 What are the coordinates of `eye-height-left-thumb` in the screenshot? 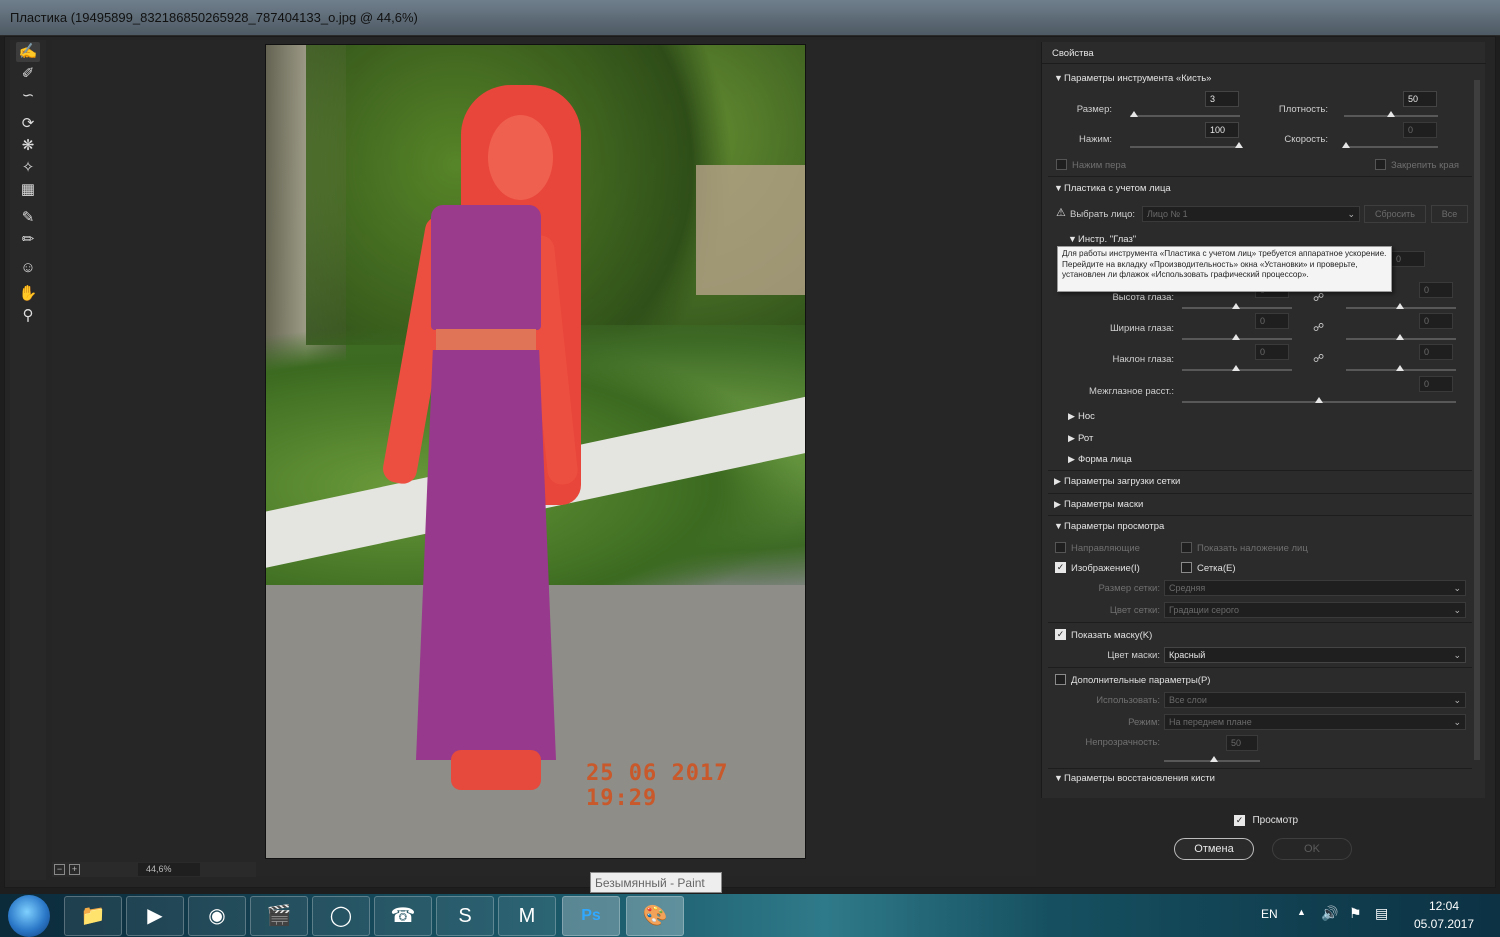 It's located at (1236, 306).